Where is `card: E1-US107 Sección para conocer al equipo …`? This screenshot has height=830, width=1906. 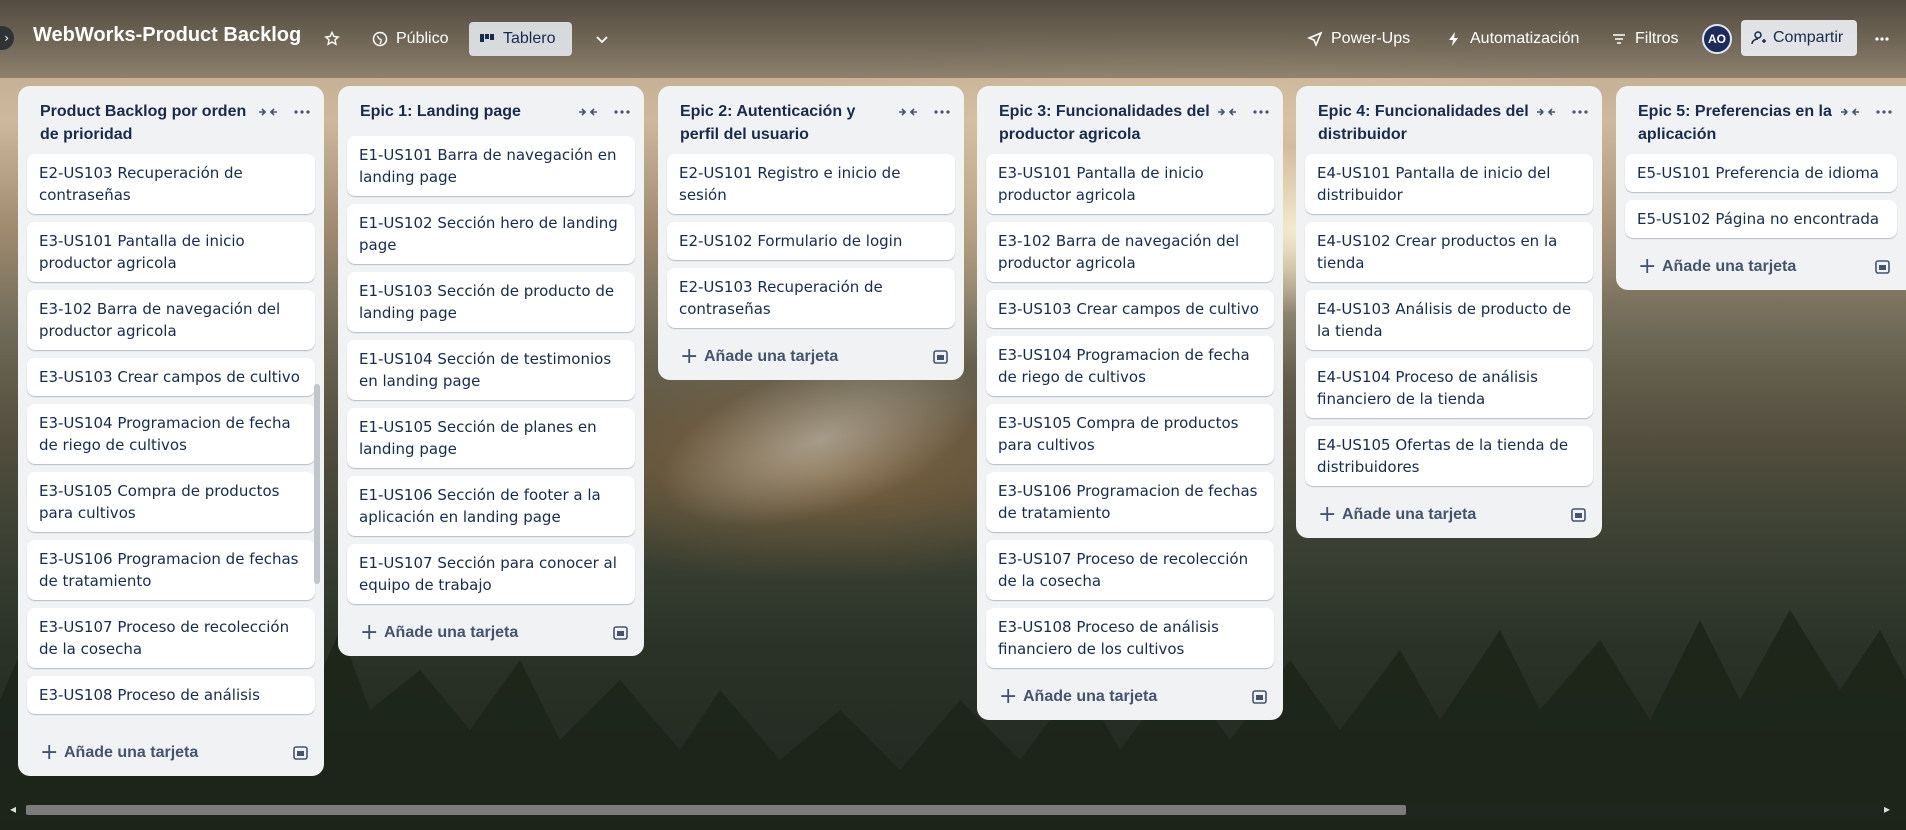 card: E1-US107 Sección para conocer al equipo … is located at coordinates (491, 574).